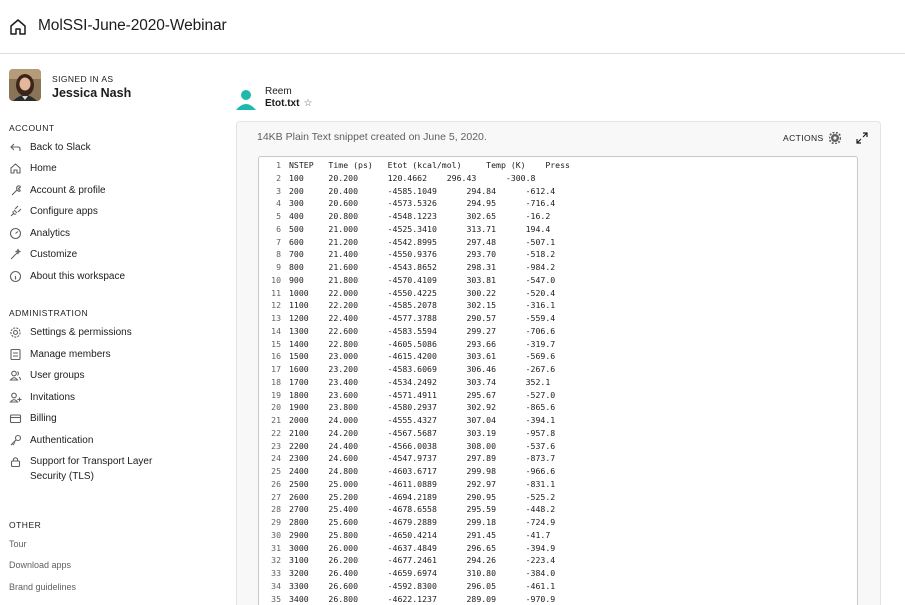  Describe the element at coordinates (422, 369) in the screenshot. I see `line-text: 1600 23.200 -4583.6069 306.46 -267.6` at that location.